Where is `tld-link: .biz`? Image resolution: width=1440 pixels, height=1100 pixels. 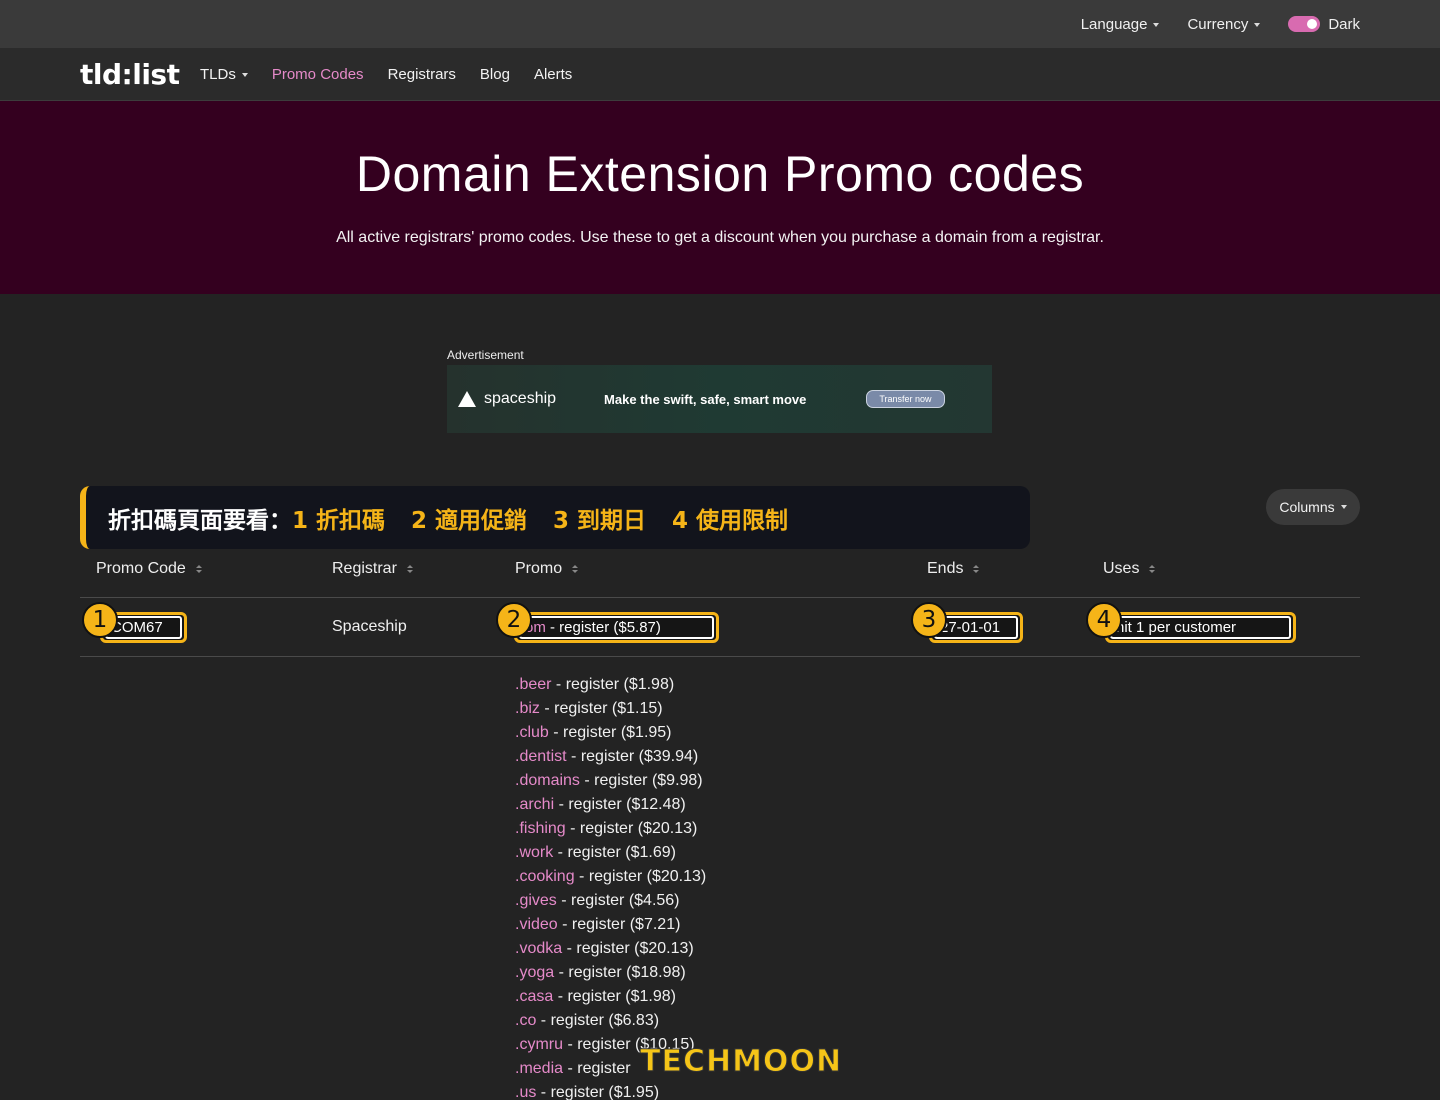 tld-link: .biz is located at coordinates (527, 708).